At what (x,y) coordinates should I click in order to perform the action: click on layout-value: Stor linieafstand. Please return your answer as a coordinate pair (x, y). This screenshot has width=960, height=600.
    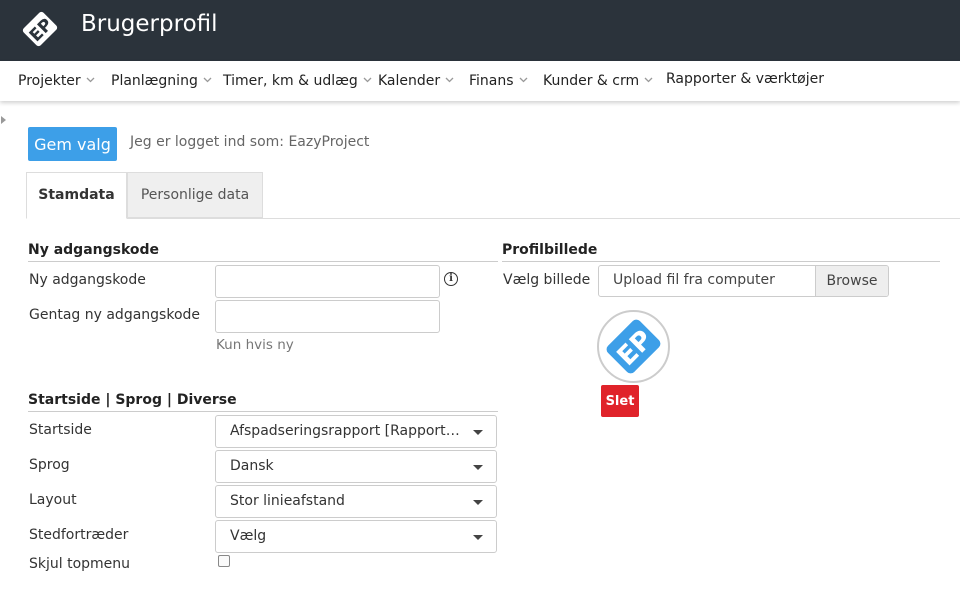
    Looking at the image, I should click on (287, 501).